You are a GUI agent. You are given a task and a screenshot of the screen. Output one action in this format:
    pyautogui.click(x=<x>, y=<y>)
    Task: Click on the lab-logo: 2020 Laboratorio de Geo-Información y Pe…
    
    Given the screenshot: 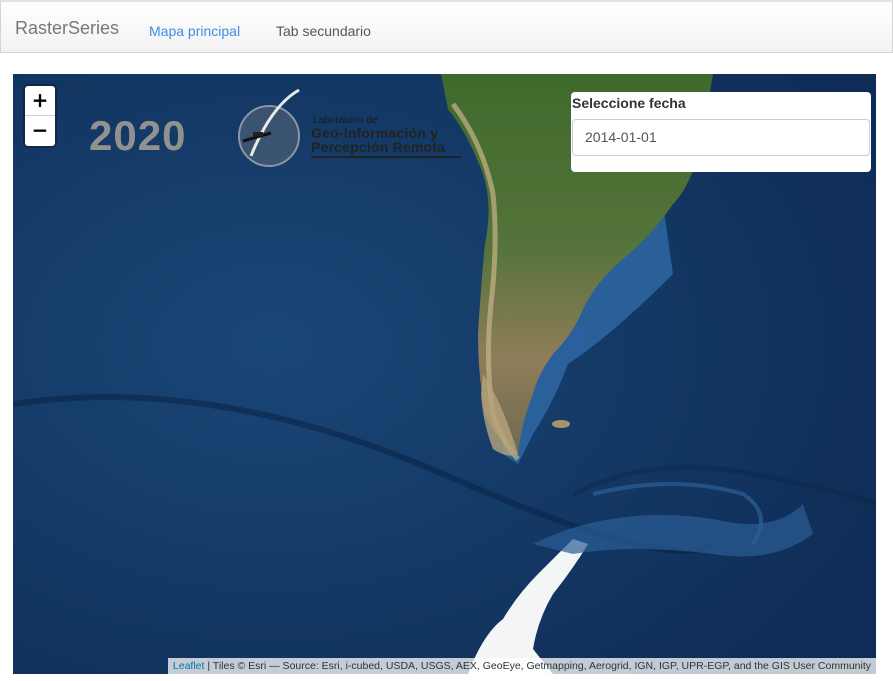 What is the action you would take?
    pyautogui.click(x=279, y=134)
    